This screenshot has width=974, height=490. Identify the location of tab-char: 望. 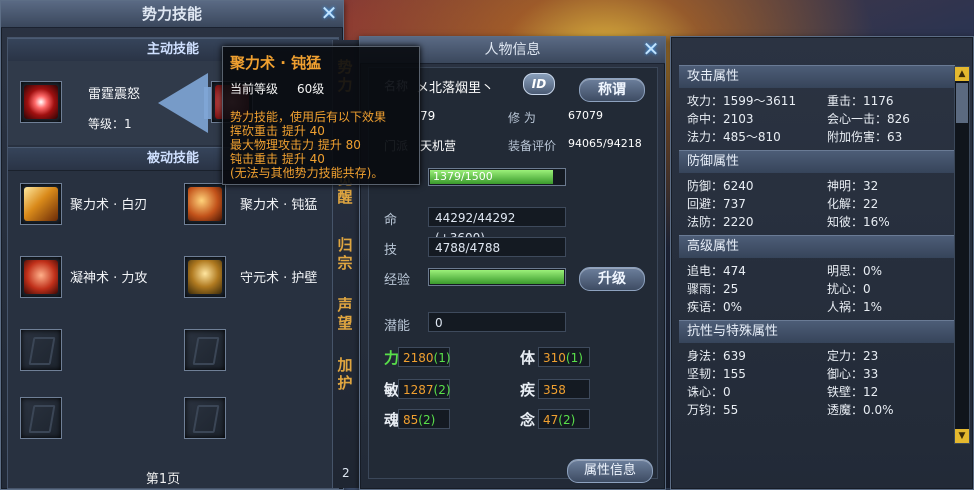
(345, 323).